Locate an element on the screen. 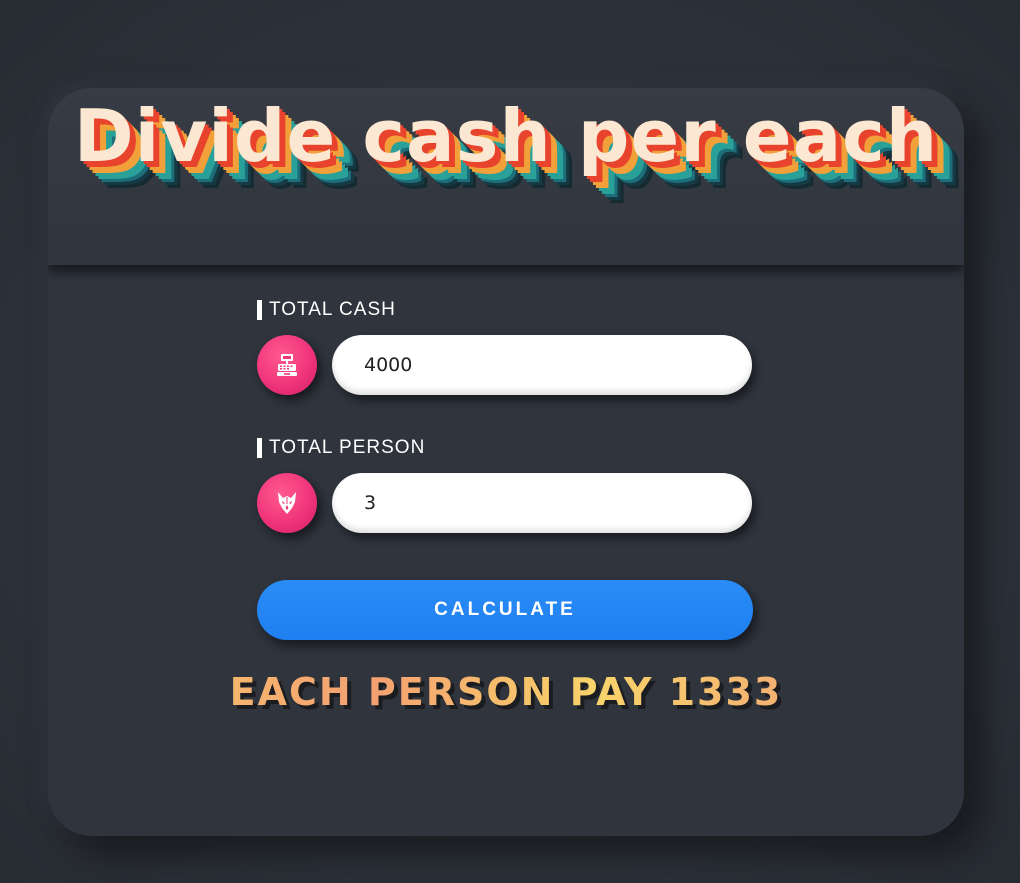 This screenshot has width=1020, height=883. total-cash-label: TOTAL CASH is located at coordinates (507, 310).